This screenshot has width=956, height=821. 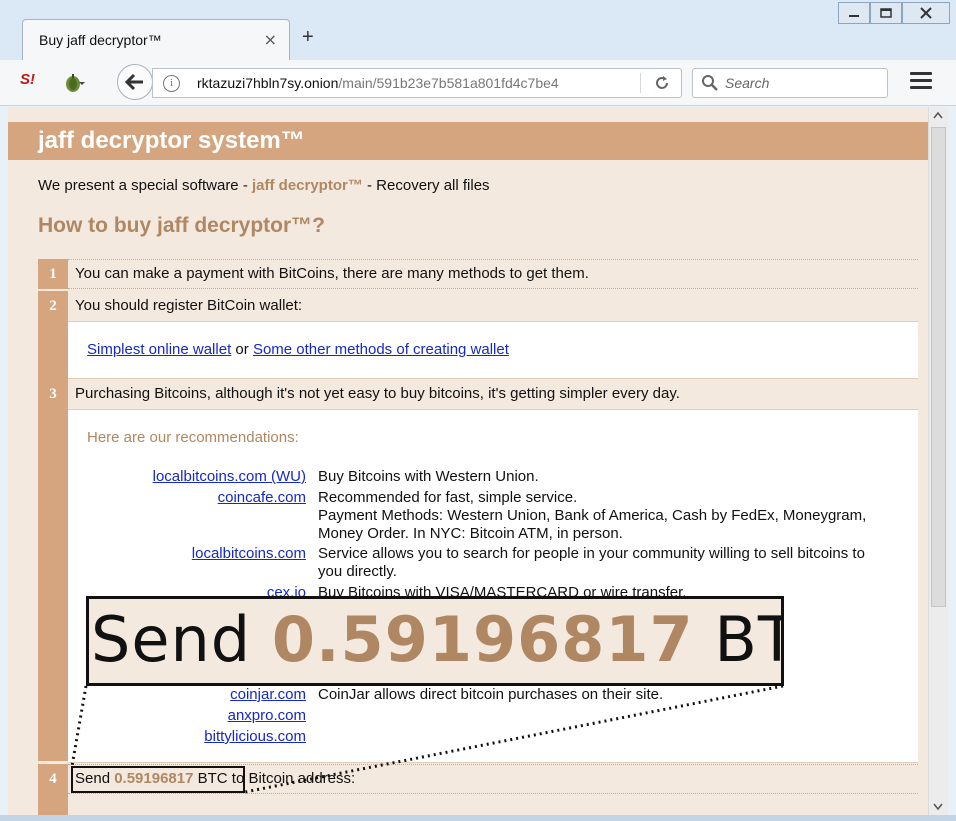 What do you see at coordinates (31, 82) in the screenshot?
I see `extension-icon: S!` at bounding box center [31, 82].